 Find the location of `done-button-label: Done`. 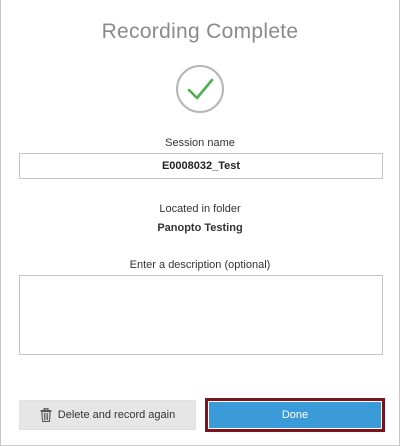

done-button-label: Done is located at coordinates (295, 415).